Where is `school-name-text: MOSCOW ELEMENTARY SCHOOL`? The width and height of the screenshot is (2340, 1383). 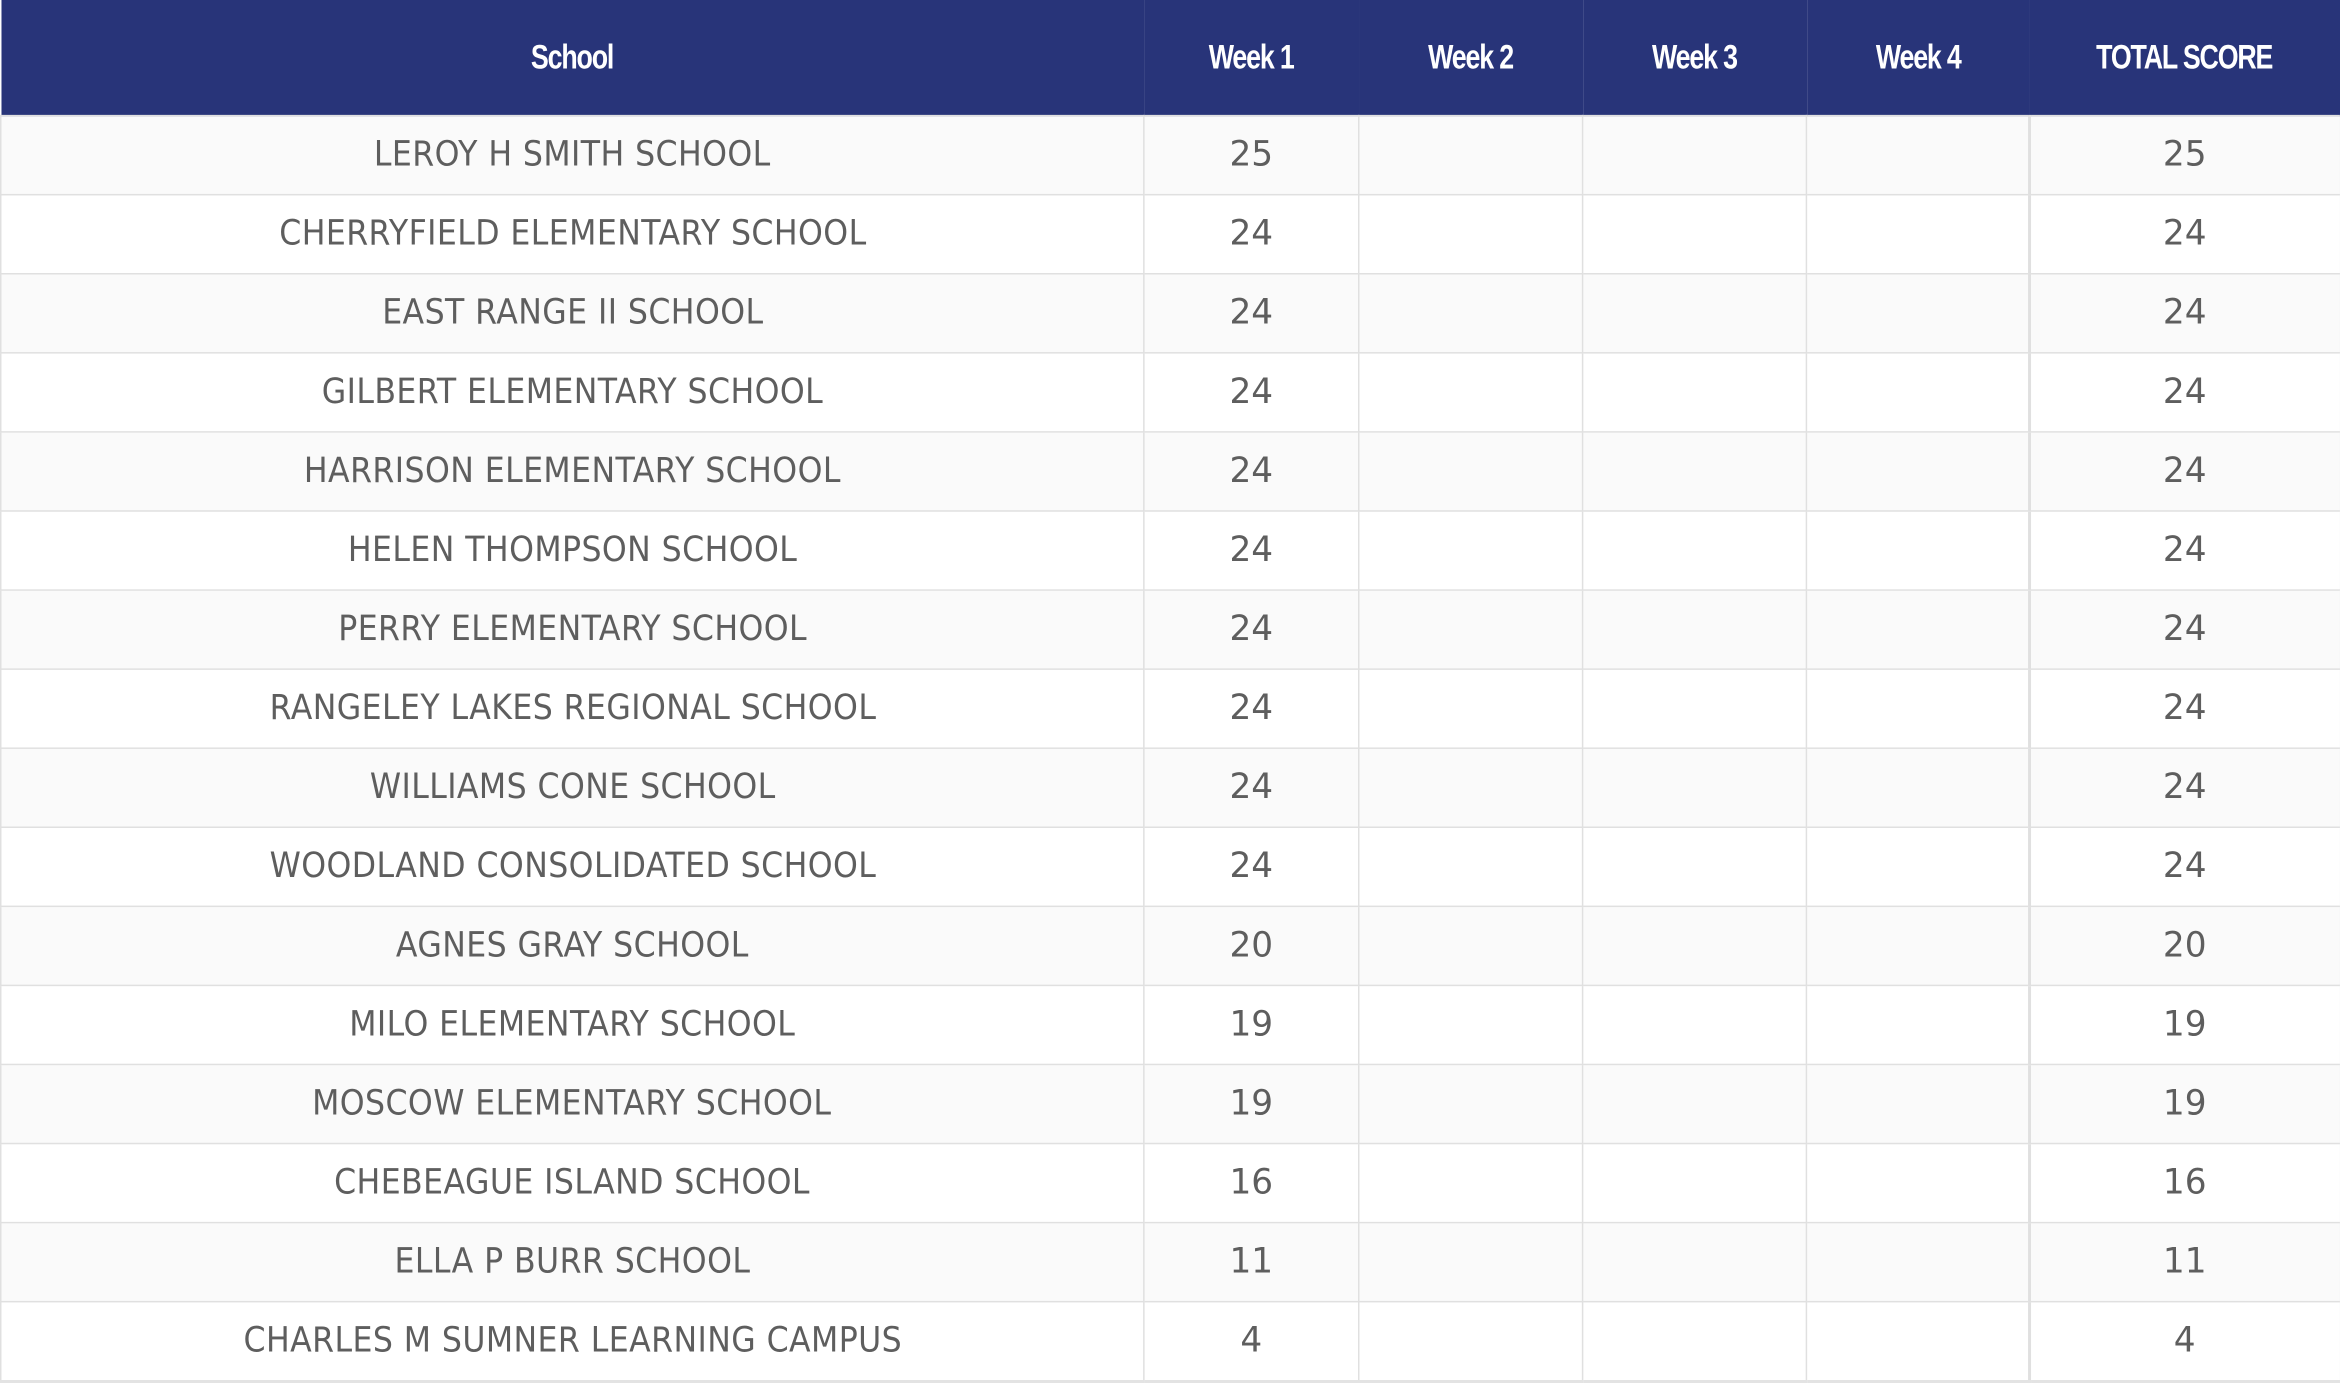 school-name-text: MOSCOW ELEMENTARY SCHOOL is located at coordinates (572, 1104).